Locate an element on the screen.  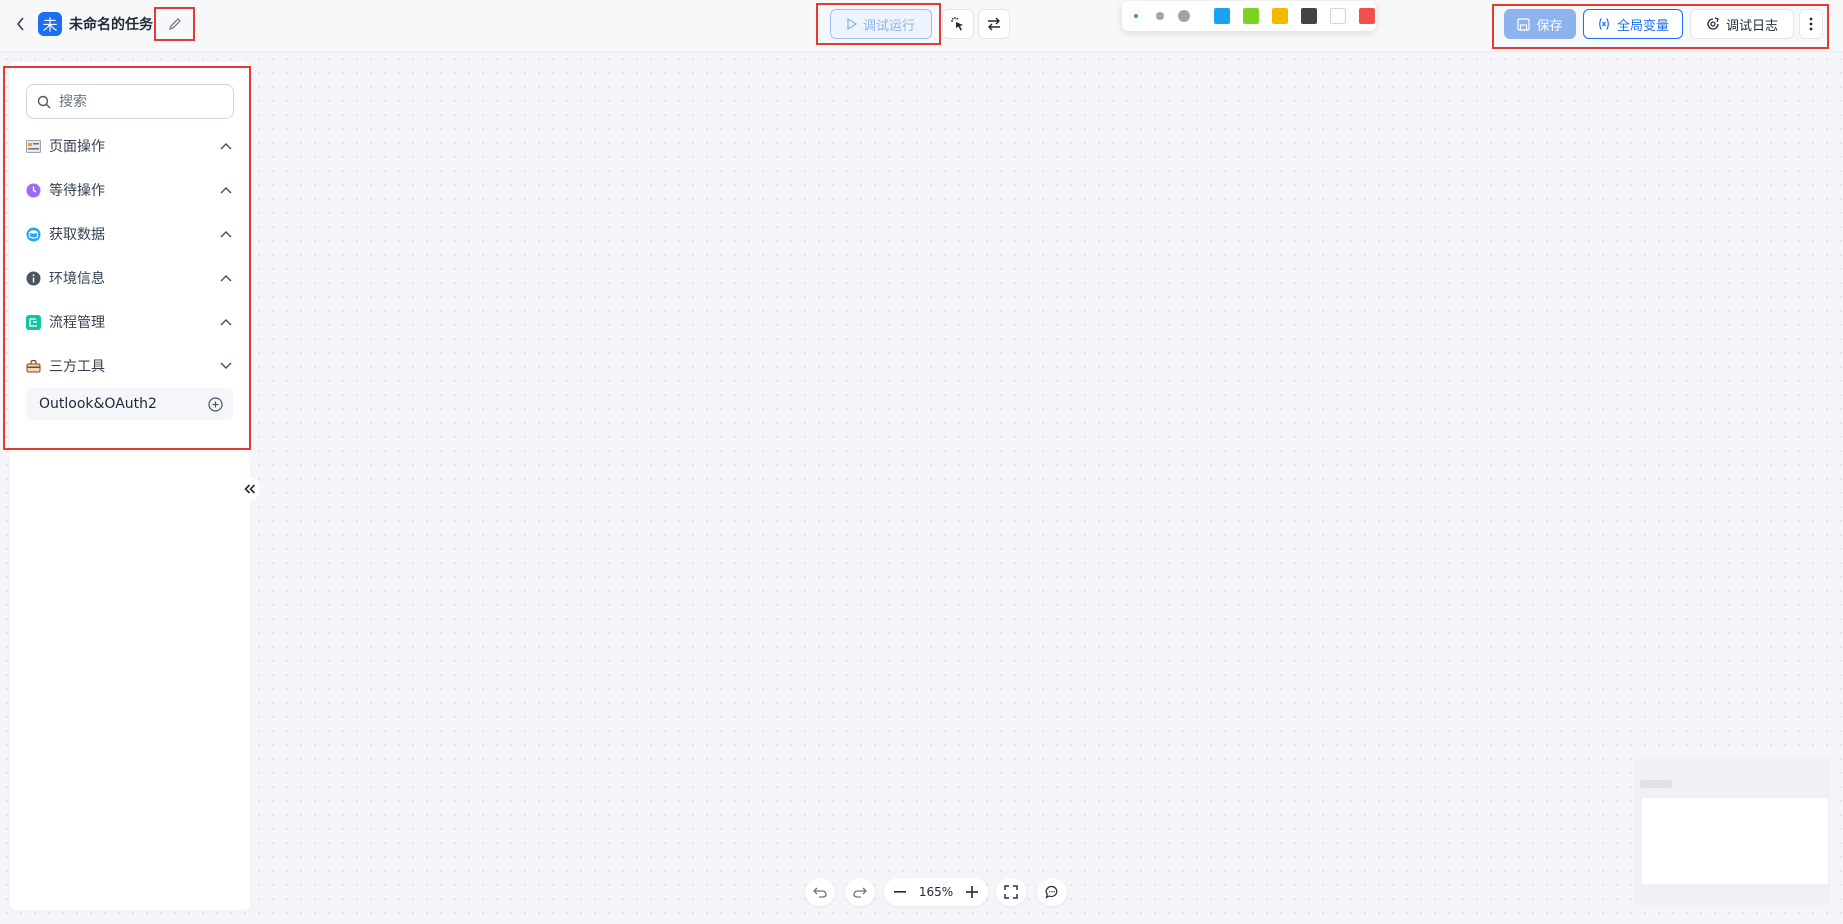
debug-log-label: 调试日志 is located at coordinates (1751, 26).